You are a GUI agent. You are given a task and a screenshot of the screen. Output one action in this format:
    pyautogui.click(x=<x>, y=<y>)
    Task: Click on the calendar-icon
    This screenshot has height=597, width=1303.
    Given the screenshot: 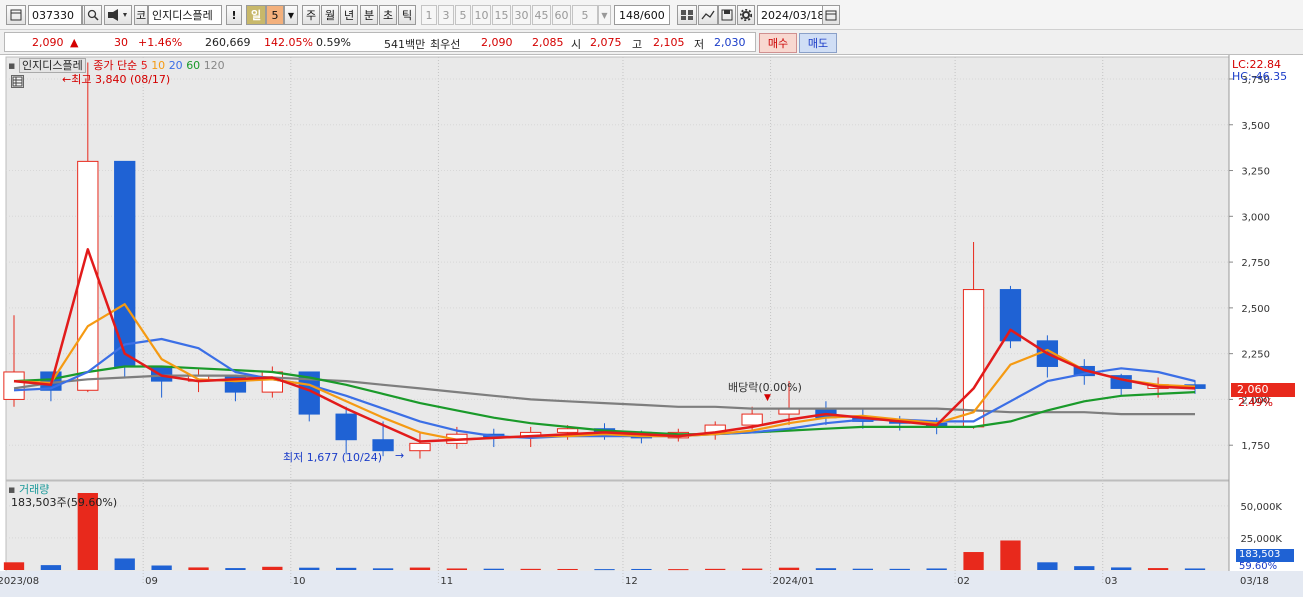 What is the action you would take?
    pyautogui.click(x=831, y=15)
    